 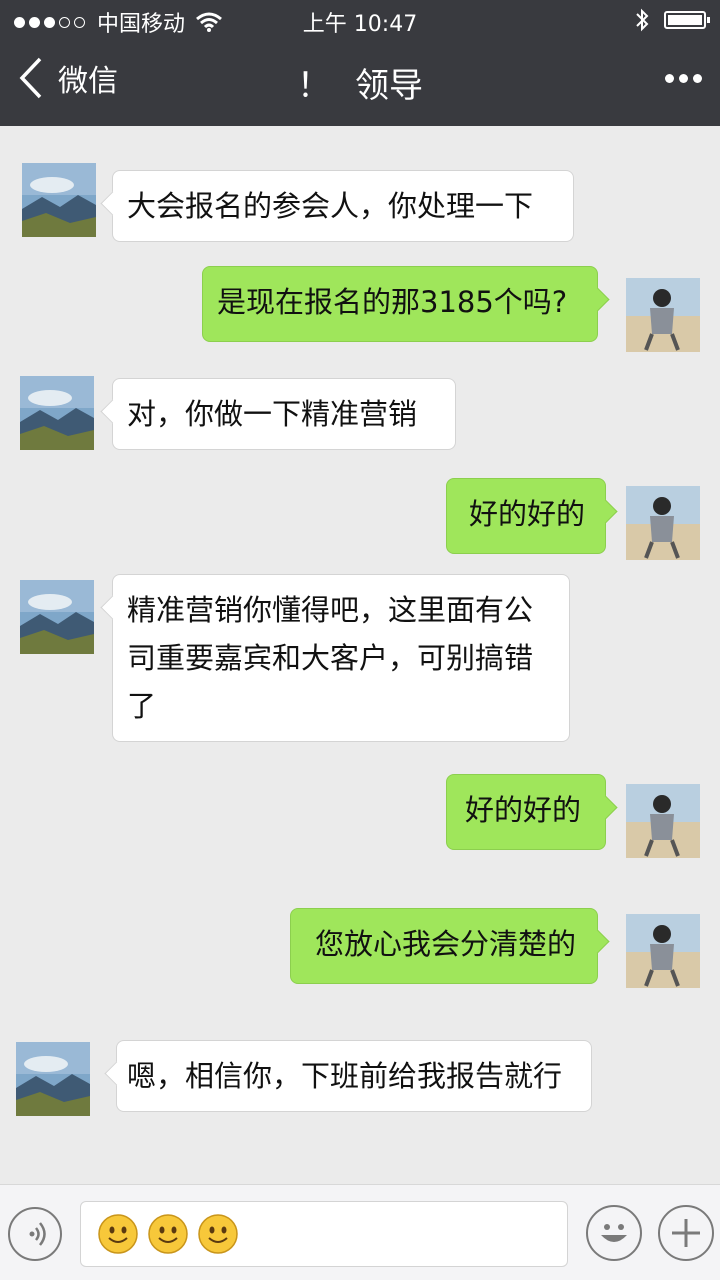 I want to click on emoji-button, so click(x=614, y=1233).